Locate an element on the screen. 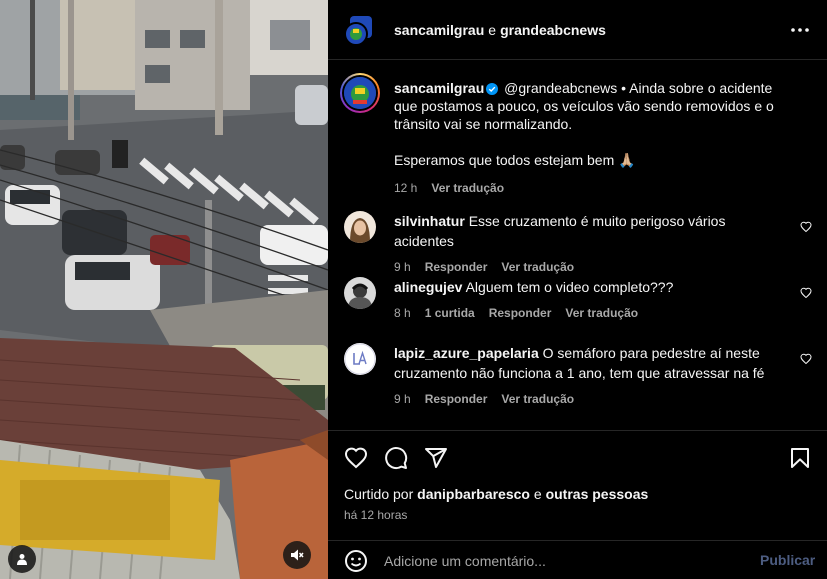  share-button is located at coordinates (436, 458).